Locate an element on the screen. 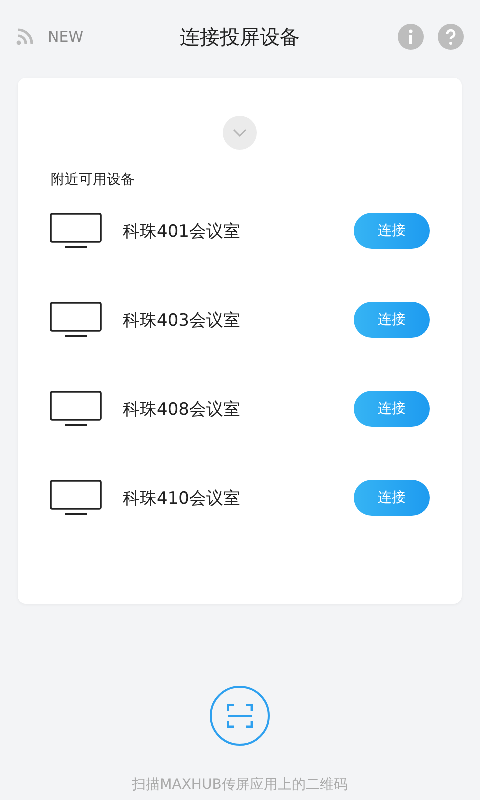 The image size is (480, 800). device-name: 科珠408会议室 is located at coordinates (181, 409).